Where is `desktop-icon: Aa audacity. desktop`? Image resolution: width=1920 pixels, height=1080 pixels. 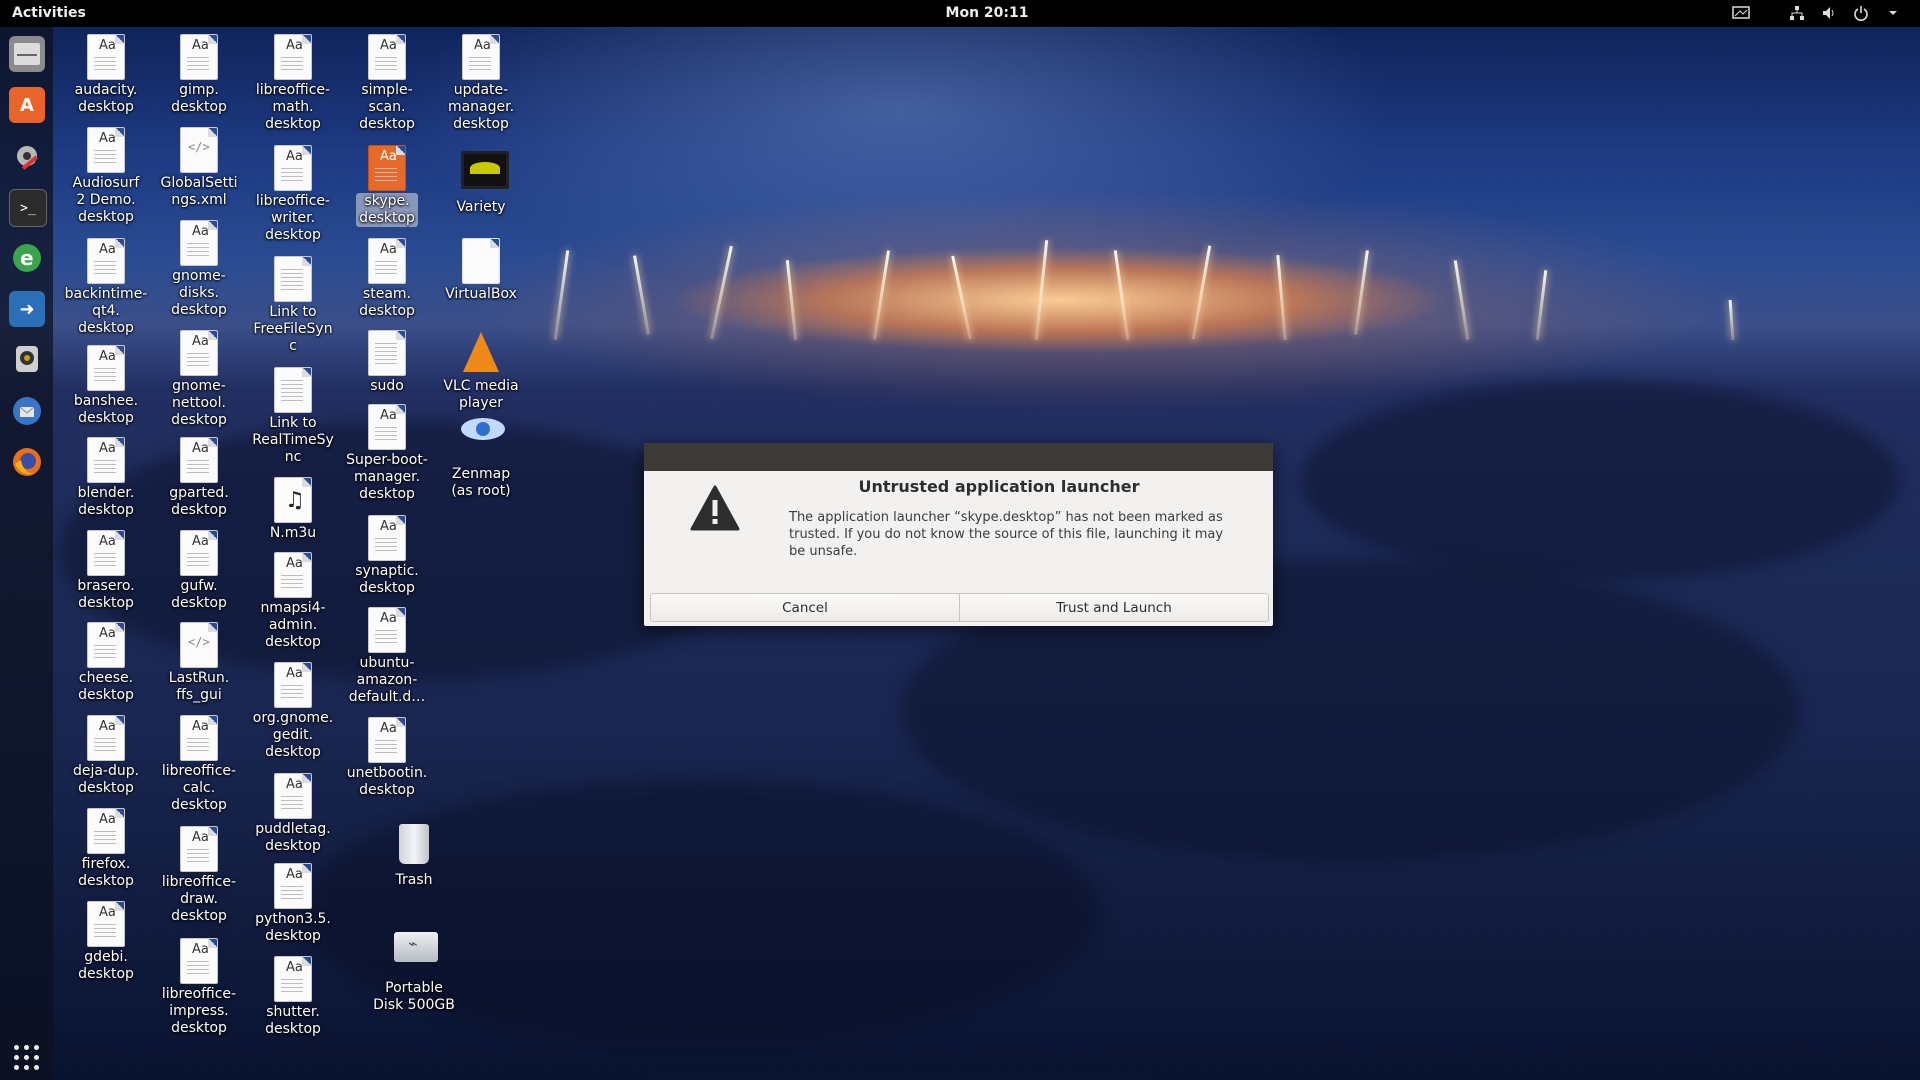
desktop-icon: Aa audacity. desktop is located at coordinates (106, 75).